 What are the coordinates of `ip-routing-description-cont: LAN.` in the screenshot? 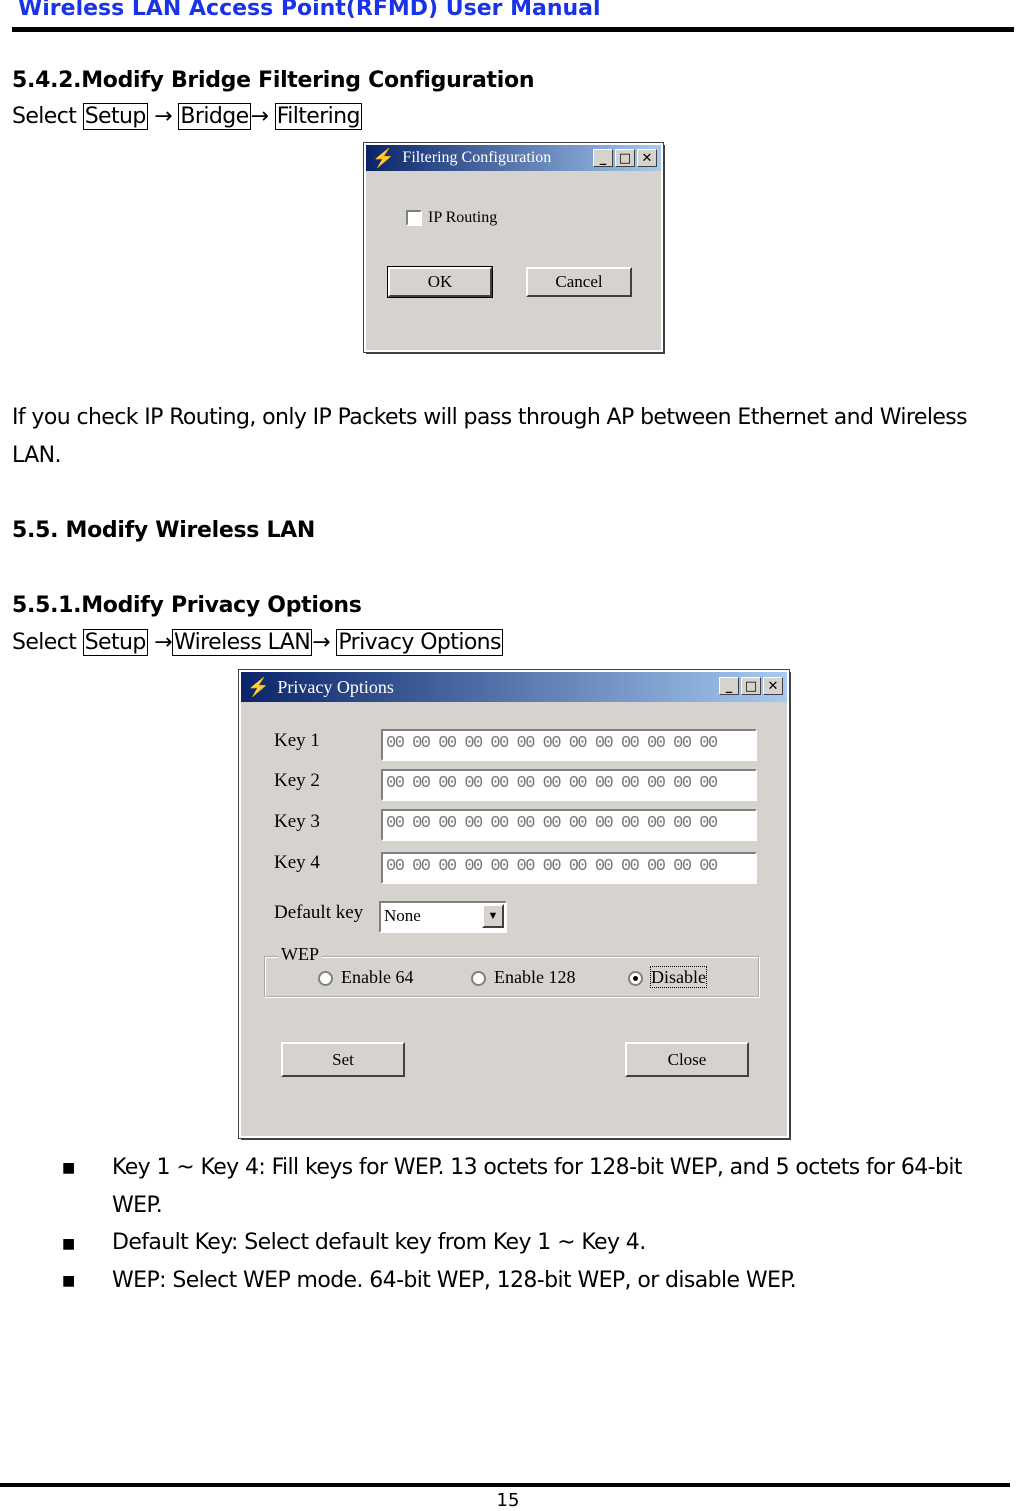 It's located at (36, 455).